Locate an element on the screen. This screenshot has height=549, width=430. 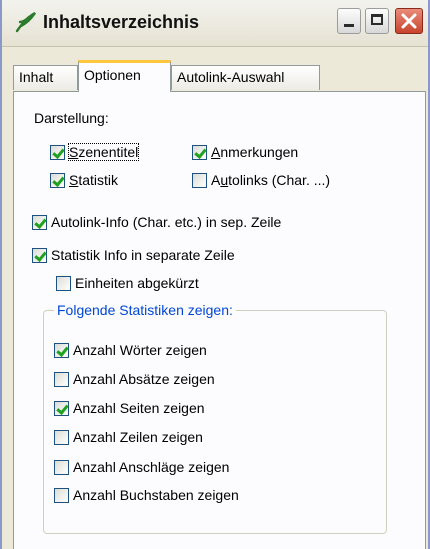
autolink-info-label: Autolink-Info (Char. etc.) in sep. Zeile is located at coordinates (166, 222).